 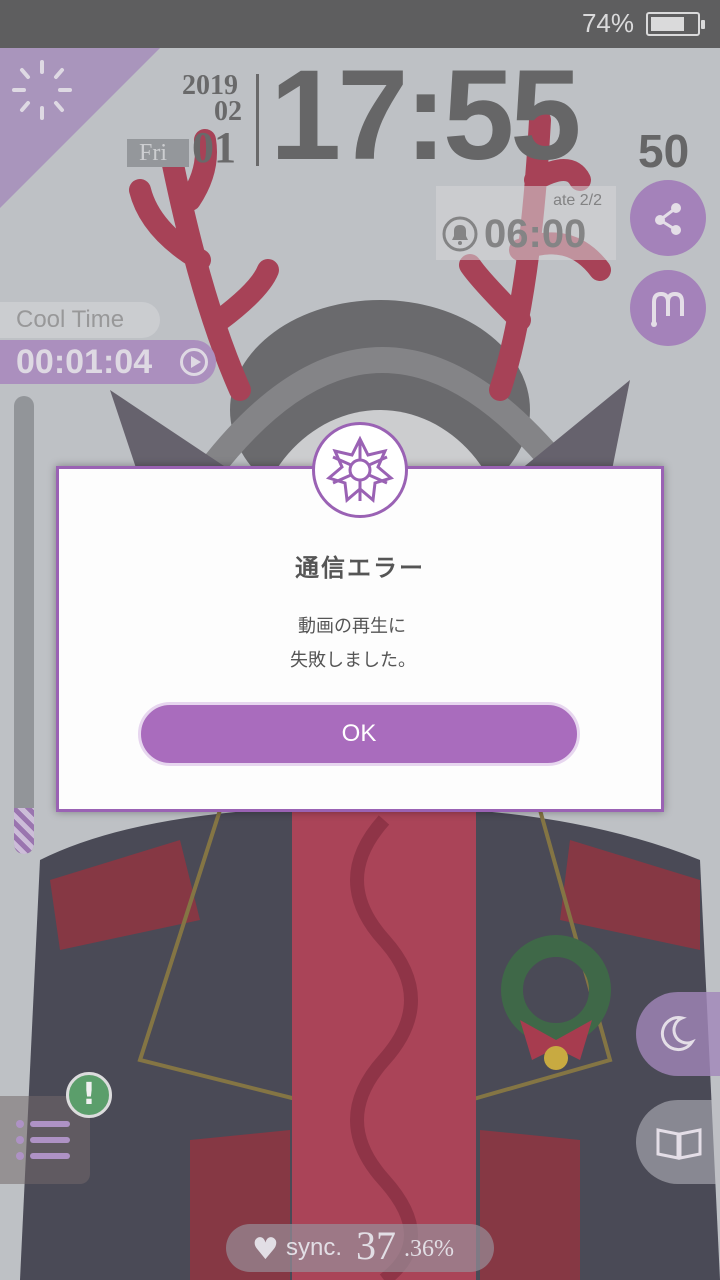 I want to click on snowflake-emblem-icon, so click(x=360, y=469).